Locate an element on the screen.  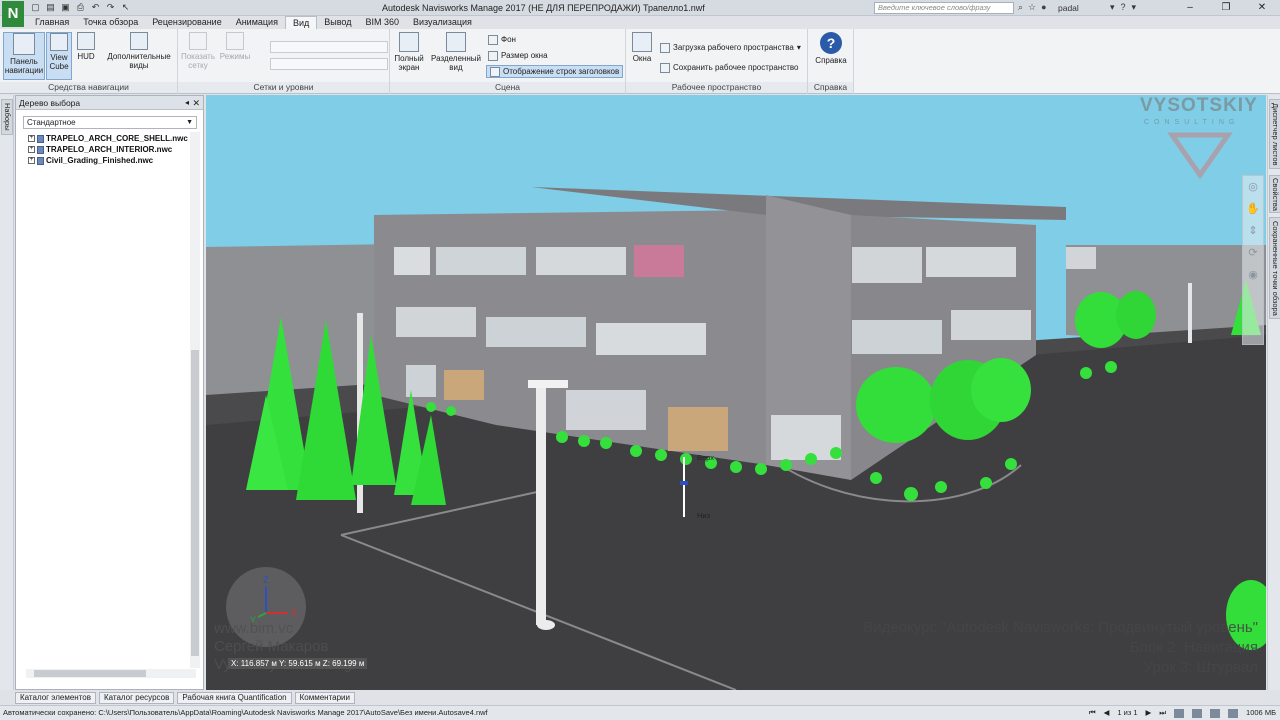
left-dock-strip: Наборы is located at coordinates (7, 392).